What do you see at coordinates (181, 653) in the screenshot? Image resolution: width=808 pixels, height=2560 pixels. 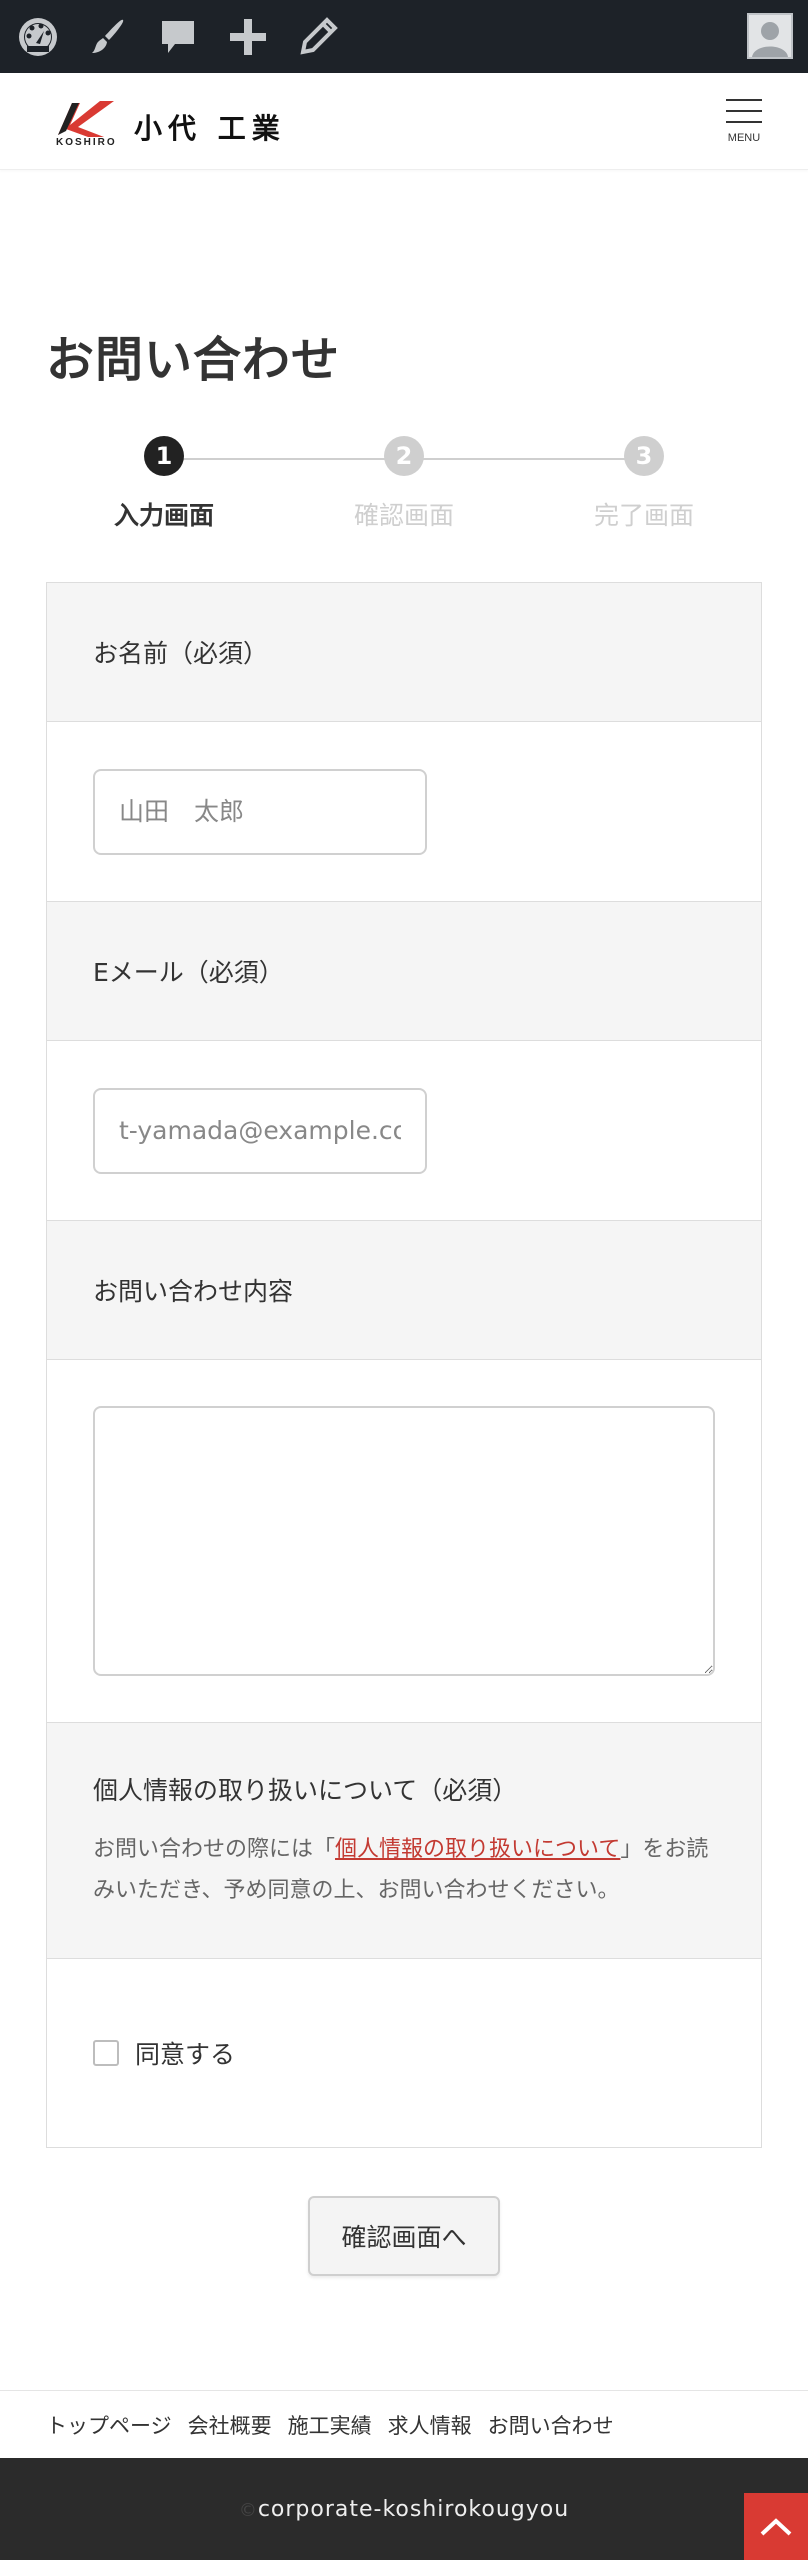 I see `name-label: お名前（必須）` at bounding box center [181, 653].